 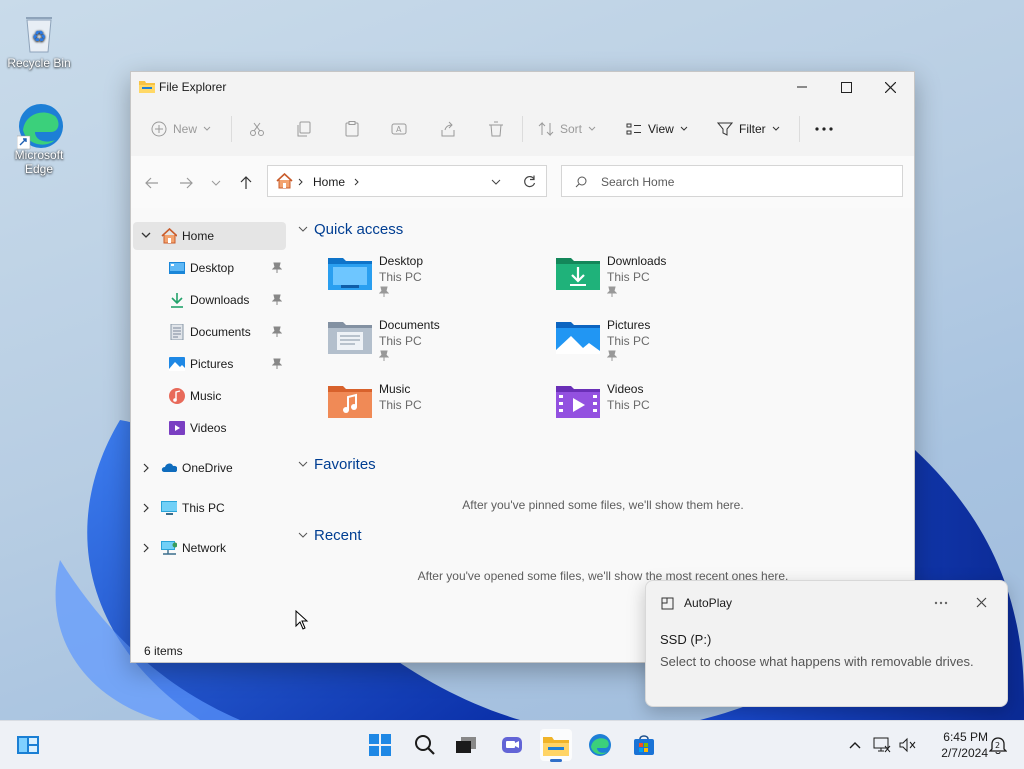 I want to click on sidebar-item-label: Home, so click(x=198, y=236).